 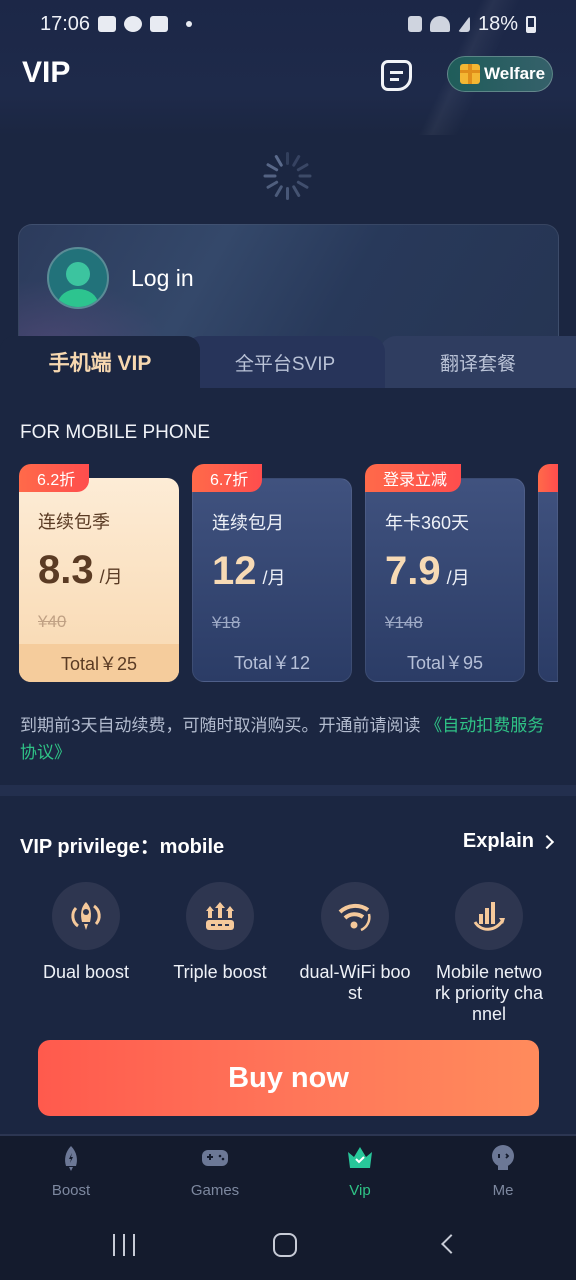 I want to click on wifi-boost-icon, so click(x=355, y=916).